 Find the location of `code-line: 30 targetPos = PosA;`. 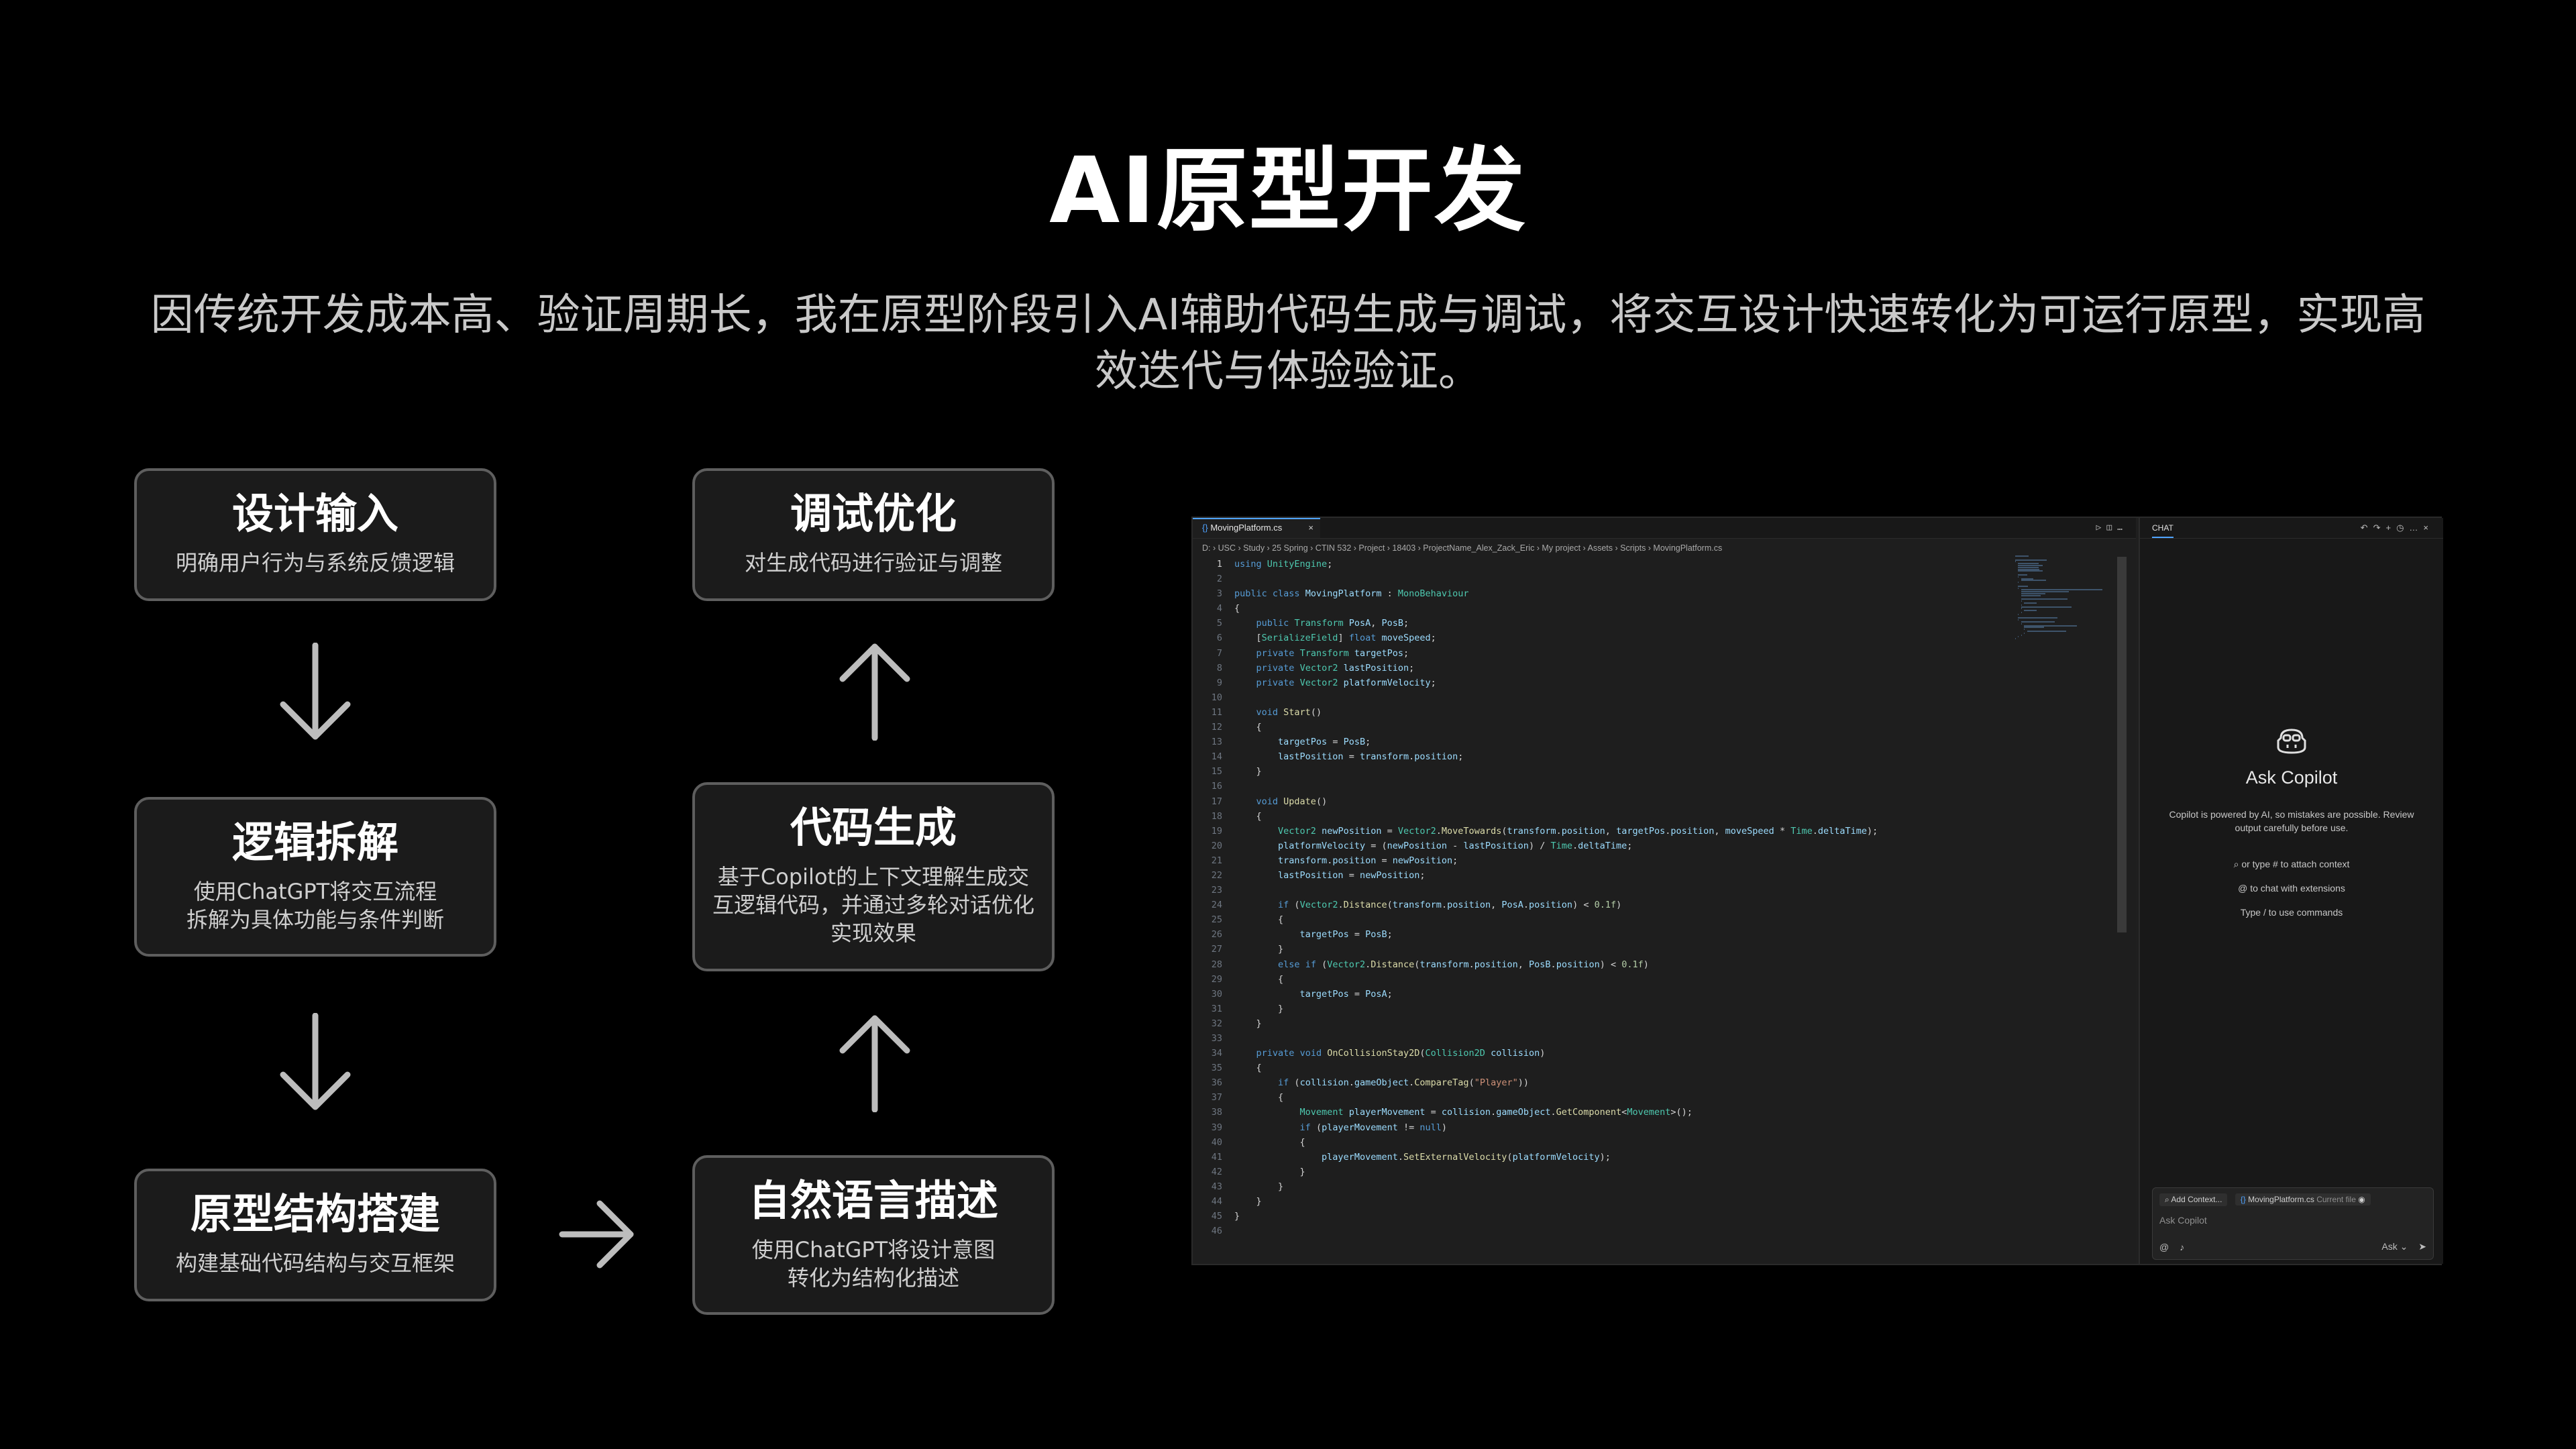

code-line: 30 targetPos = PosA; is located at coordinates (1664, 994).